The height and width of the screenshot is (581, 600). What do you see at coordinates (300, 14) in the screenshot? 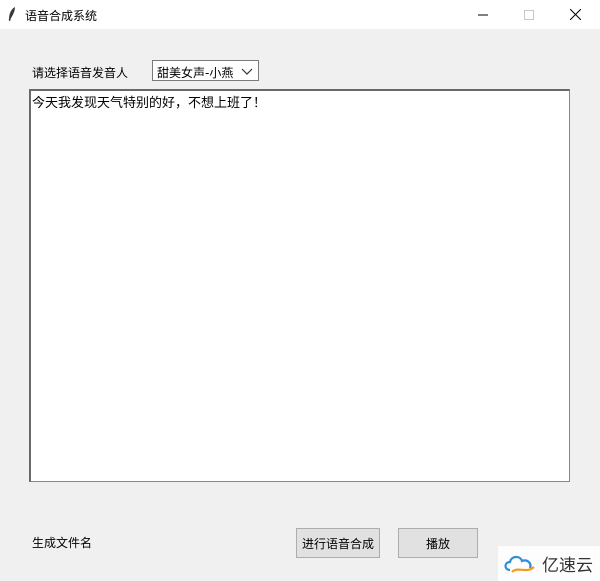
I see `title-bar: 语音合成系统` at bounding box center [300, 14].